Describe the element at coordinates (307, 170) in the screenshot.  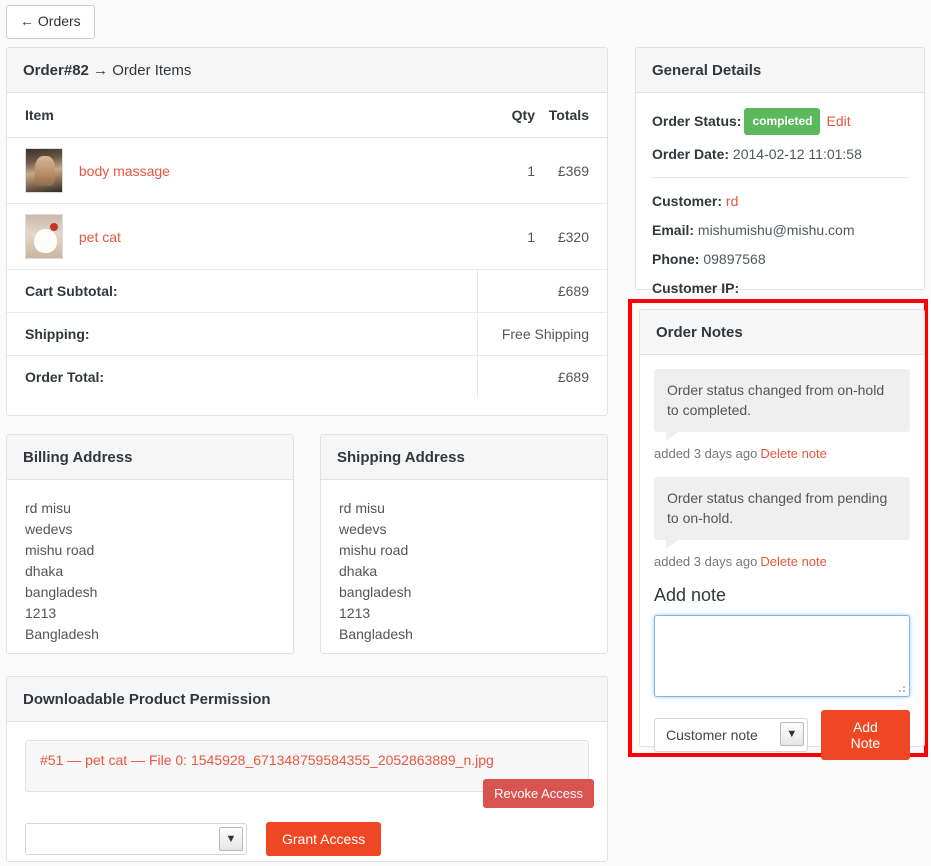
I see `table-row: body massage 1 £369` at that location.